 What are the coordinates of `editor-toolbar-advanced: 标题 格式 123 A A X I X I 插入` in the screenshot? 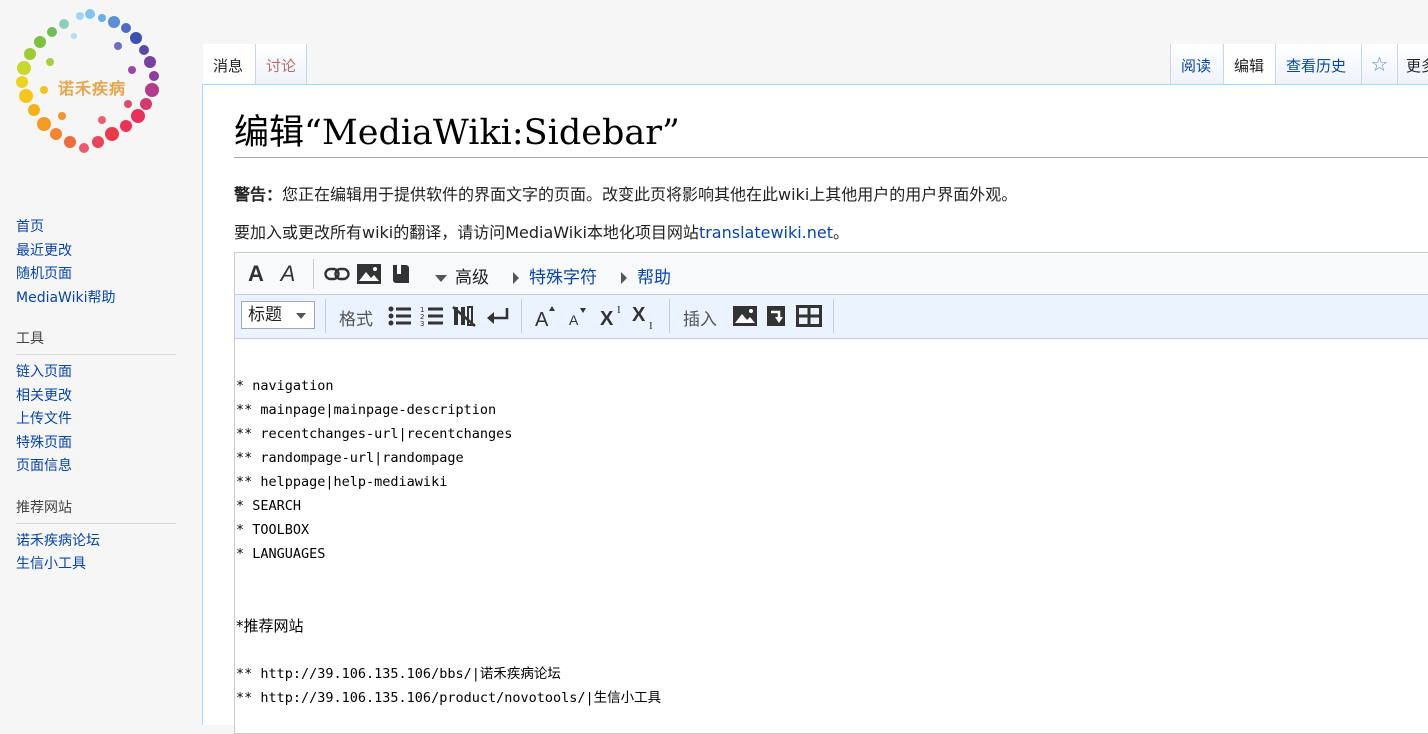 It's located at (831, 317).